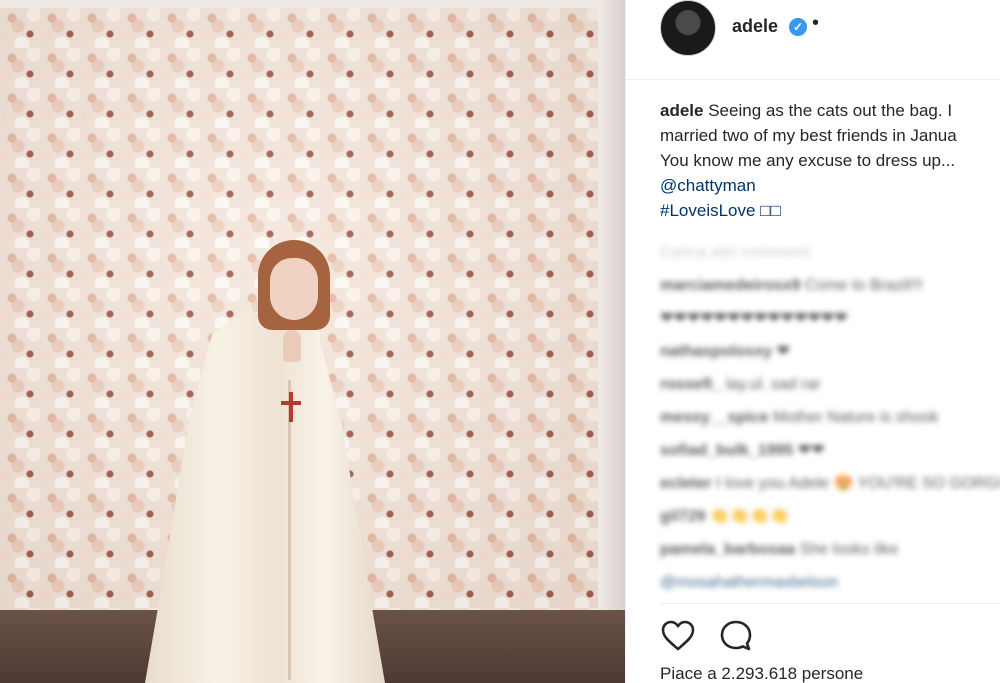 This screenshot has height=683, width=1000. What do you see at coordinates (855, 417) in the screenshot?
I see `comment-text: Mother Nature is shook` at bounding box center [855, 417].